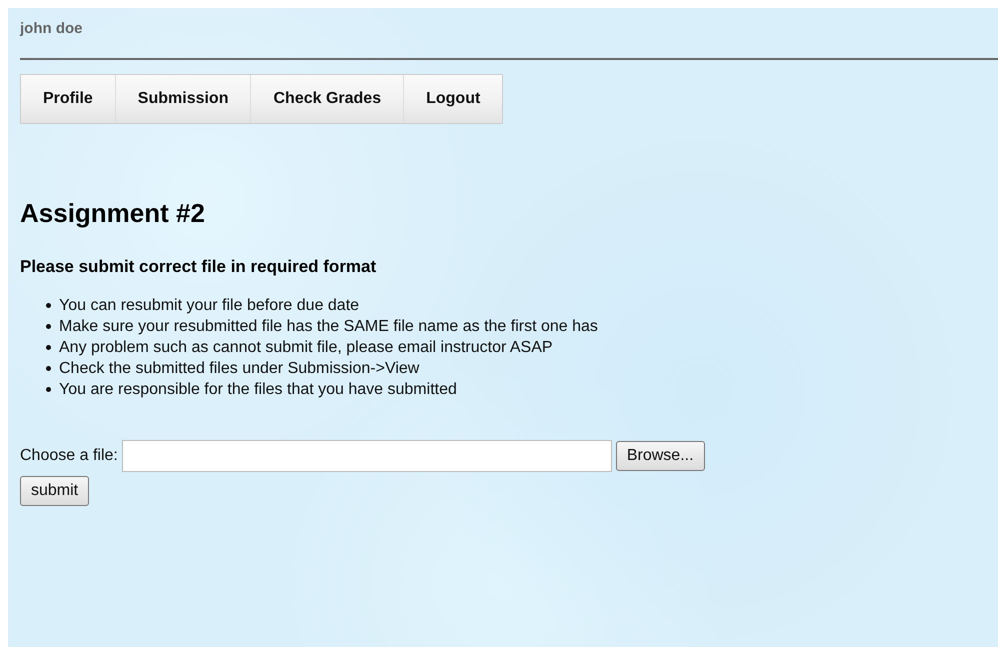  What do you see at coordinates (327, 99) in the screenshot?
I see `nav-tab: Check Grades` at bounding box center [327, 99].